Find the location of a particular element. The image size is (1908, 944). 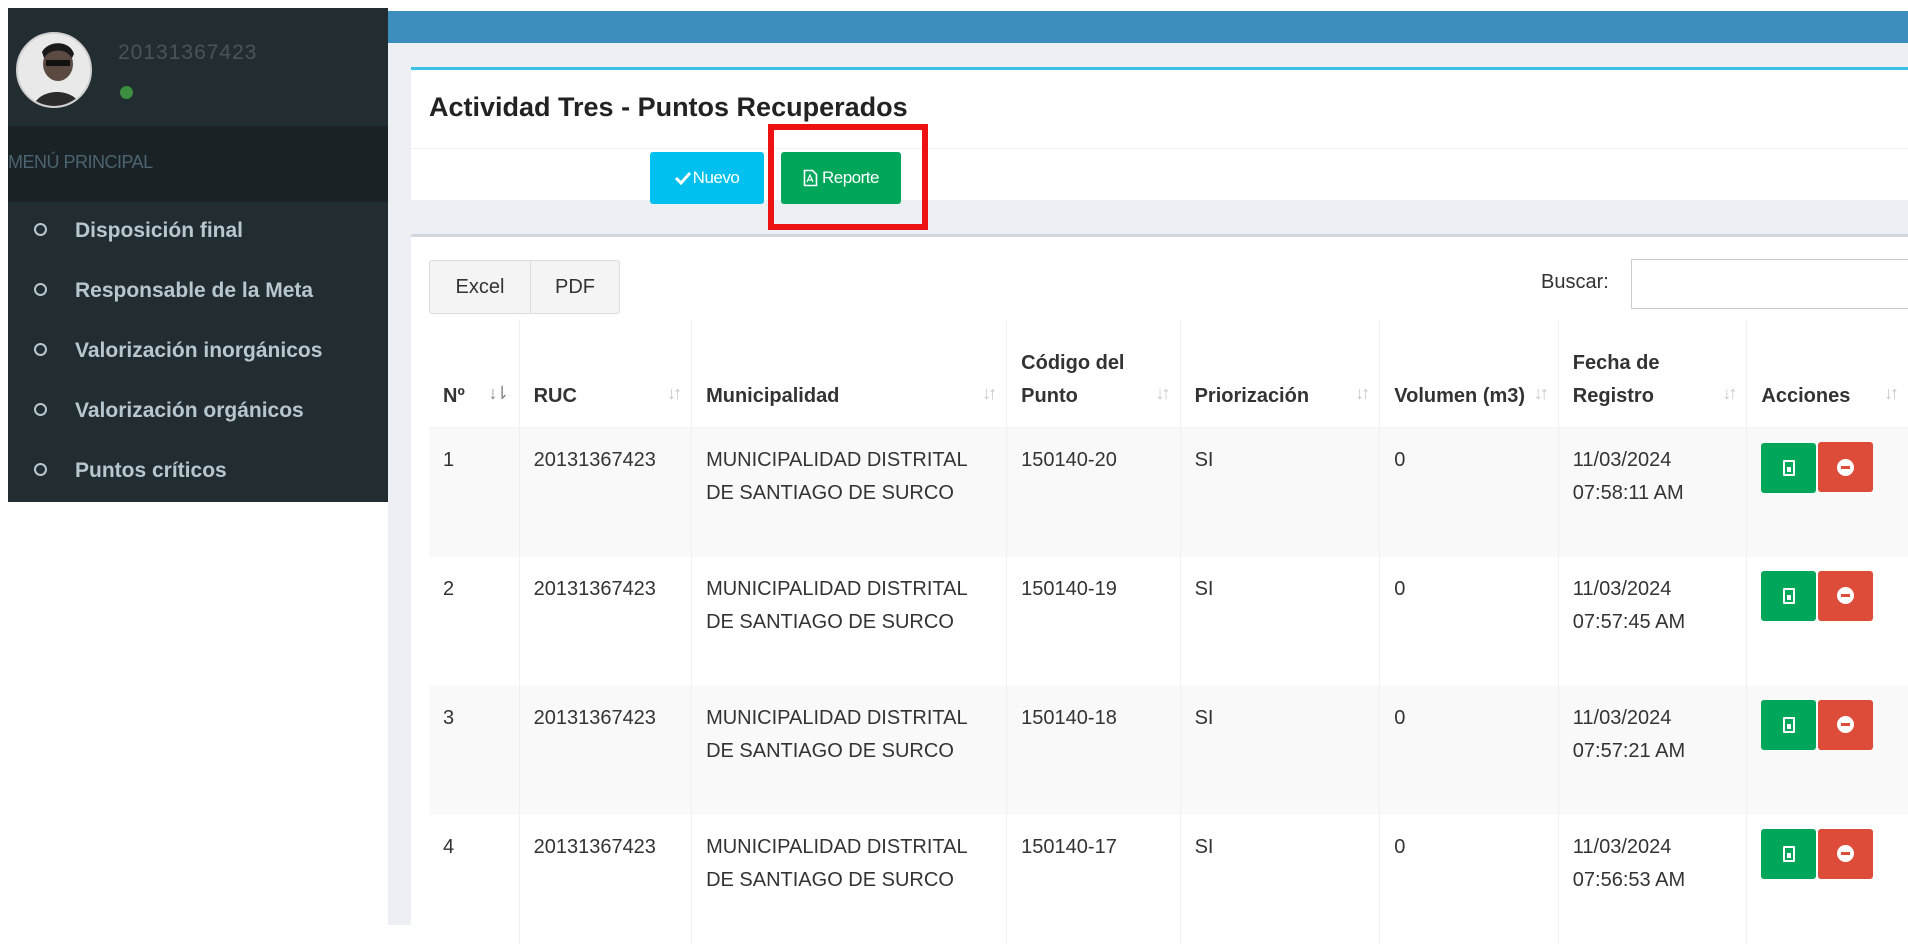

sidebar-item-label: Valorización orgánicos is located at coordinates (189, 410).